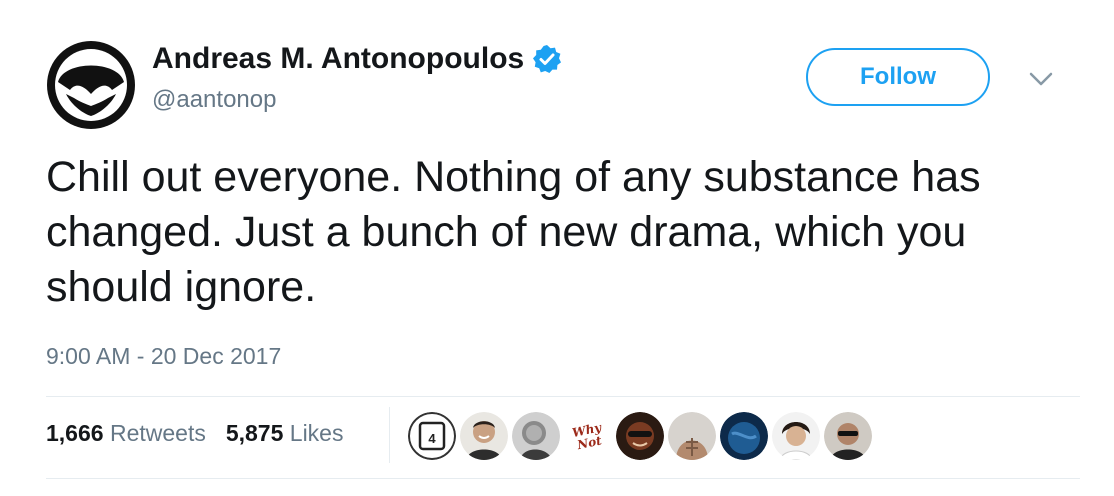 The image size is (1114, 496). I want to click on tweet-stats: 1,666 Retweets 5,875 Likes, so click(194, 433).